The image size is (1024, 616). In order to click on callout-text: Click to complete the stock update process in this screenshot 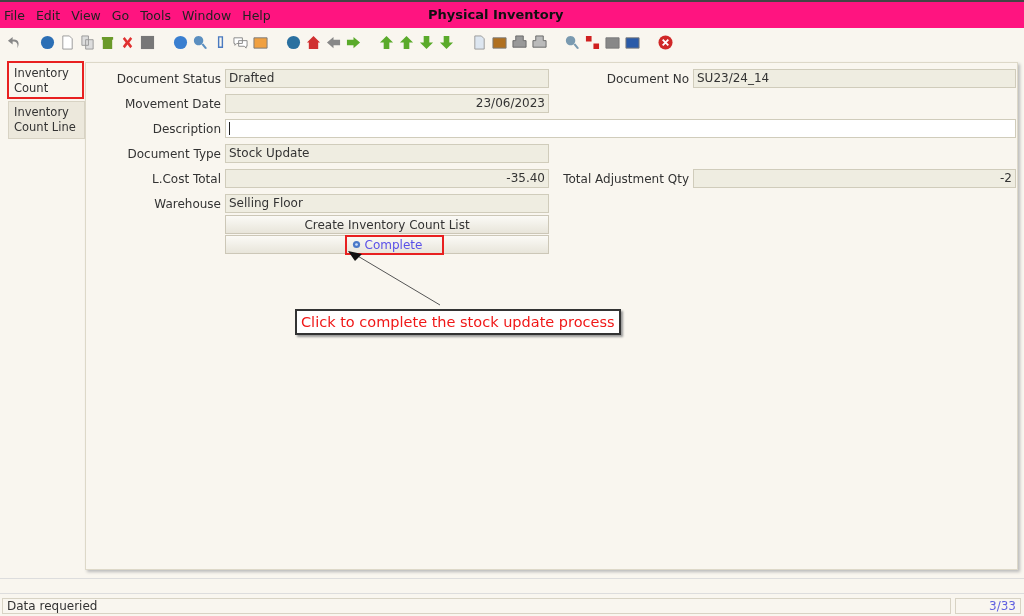, I will do `click(458, 322)`.